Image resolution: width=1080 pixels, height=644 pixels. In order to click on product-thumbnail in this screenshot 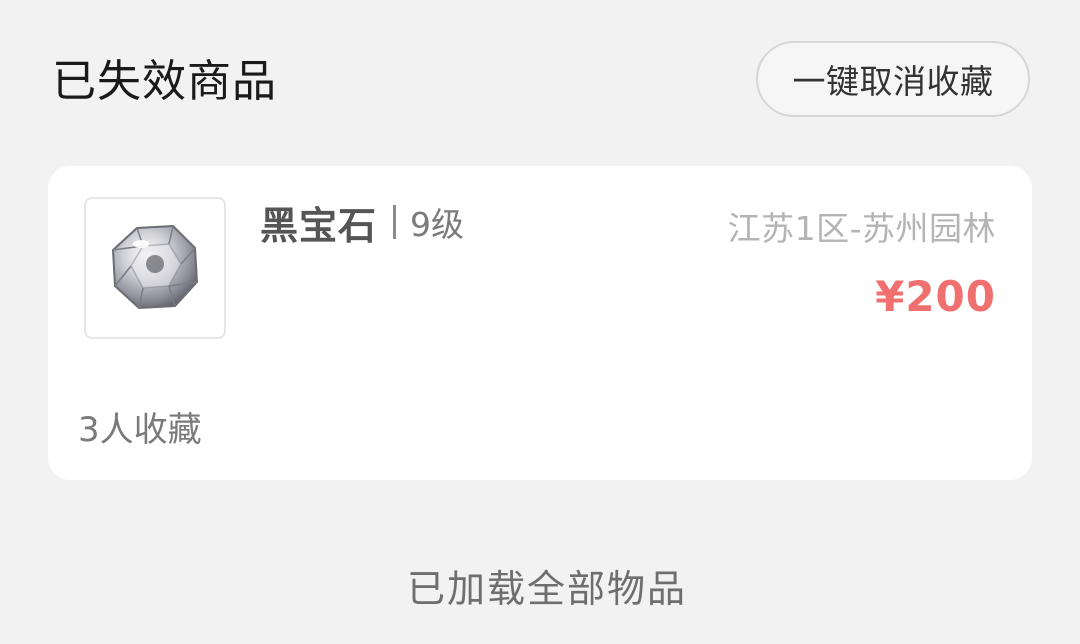, I will do `click(155, 268)`.